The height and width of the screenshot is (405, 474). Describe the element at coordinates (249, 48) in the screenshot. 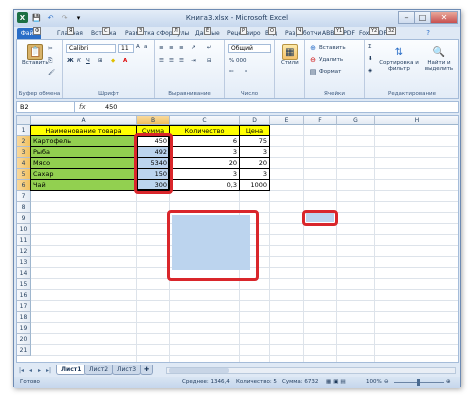

I see `number-format-select: Общий` at that location.